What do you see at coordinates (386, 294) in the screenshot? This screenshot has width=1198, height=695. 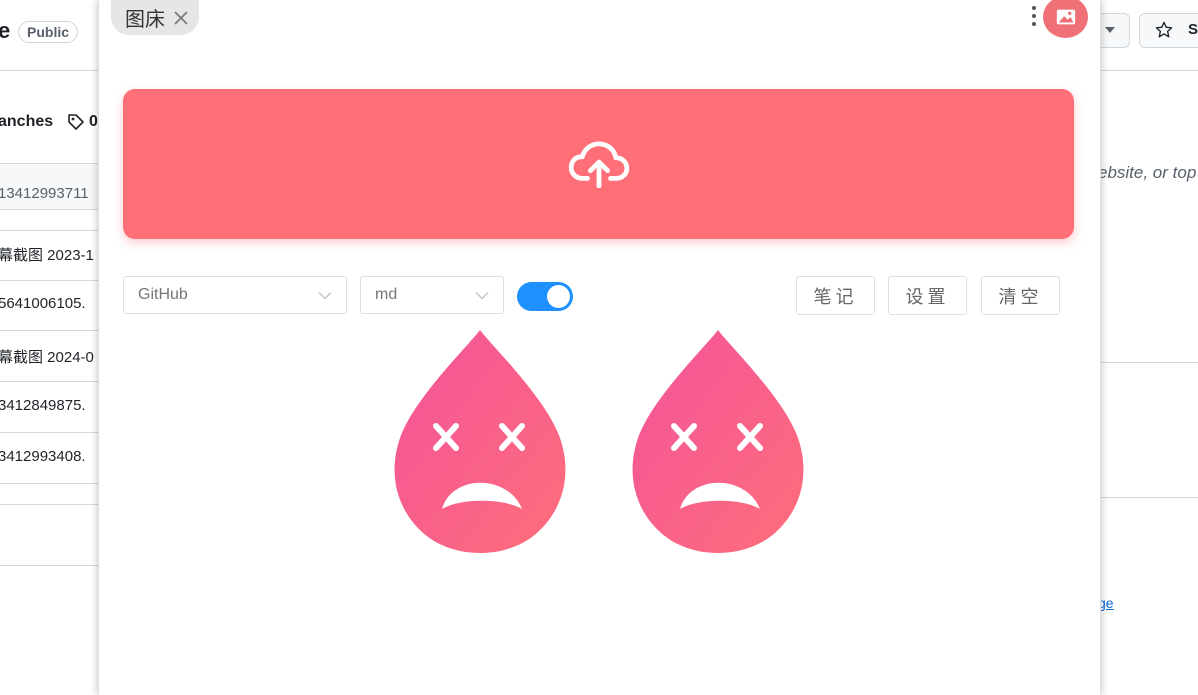 I see `format-select-value: md` at bounding box center [386, 294].